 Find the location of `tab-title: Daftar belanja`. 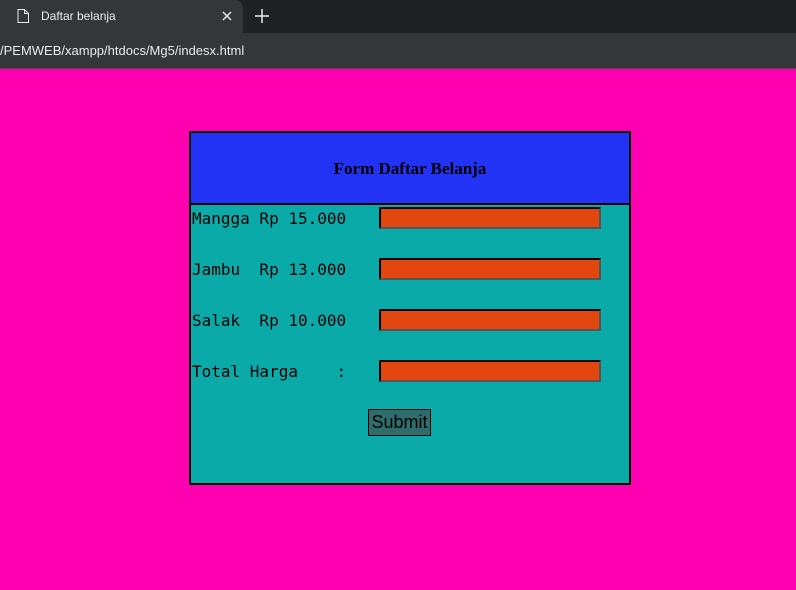

tab-title: Daftar belanja is located at coordinates (78, 16).